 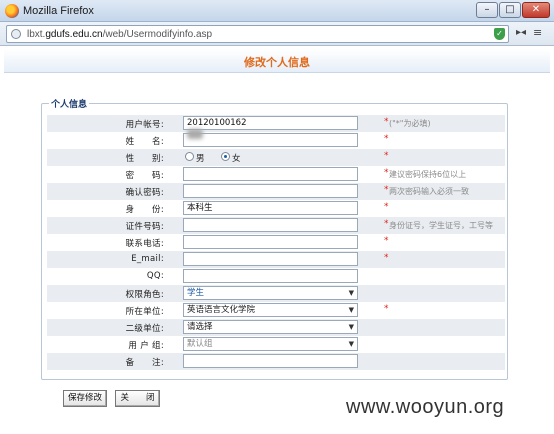 I want to click on radio-female-label: 女, so click(x=236, y=159).